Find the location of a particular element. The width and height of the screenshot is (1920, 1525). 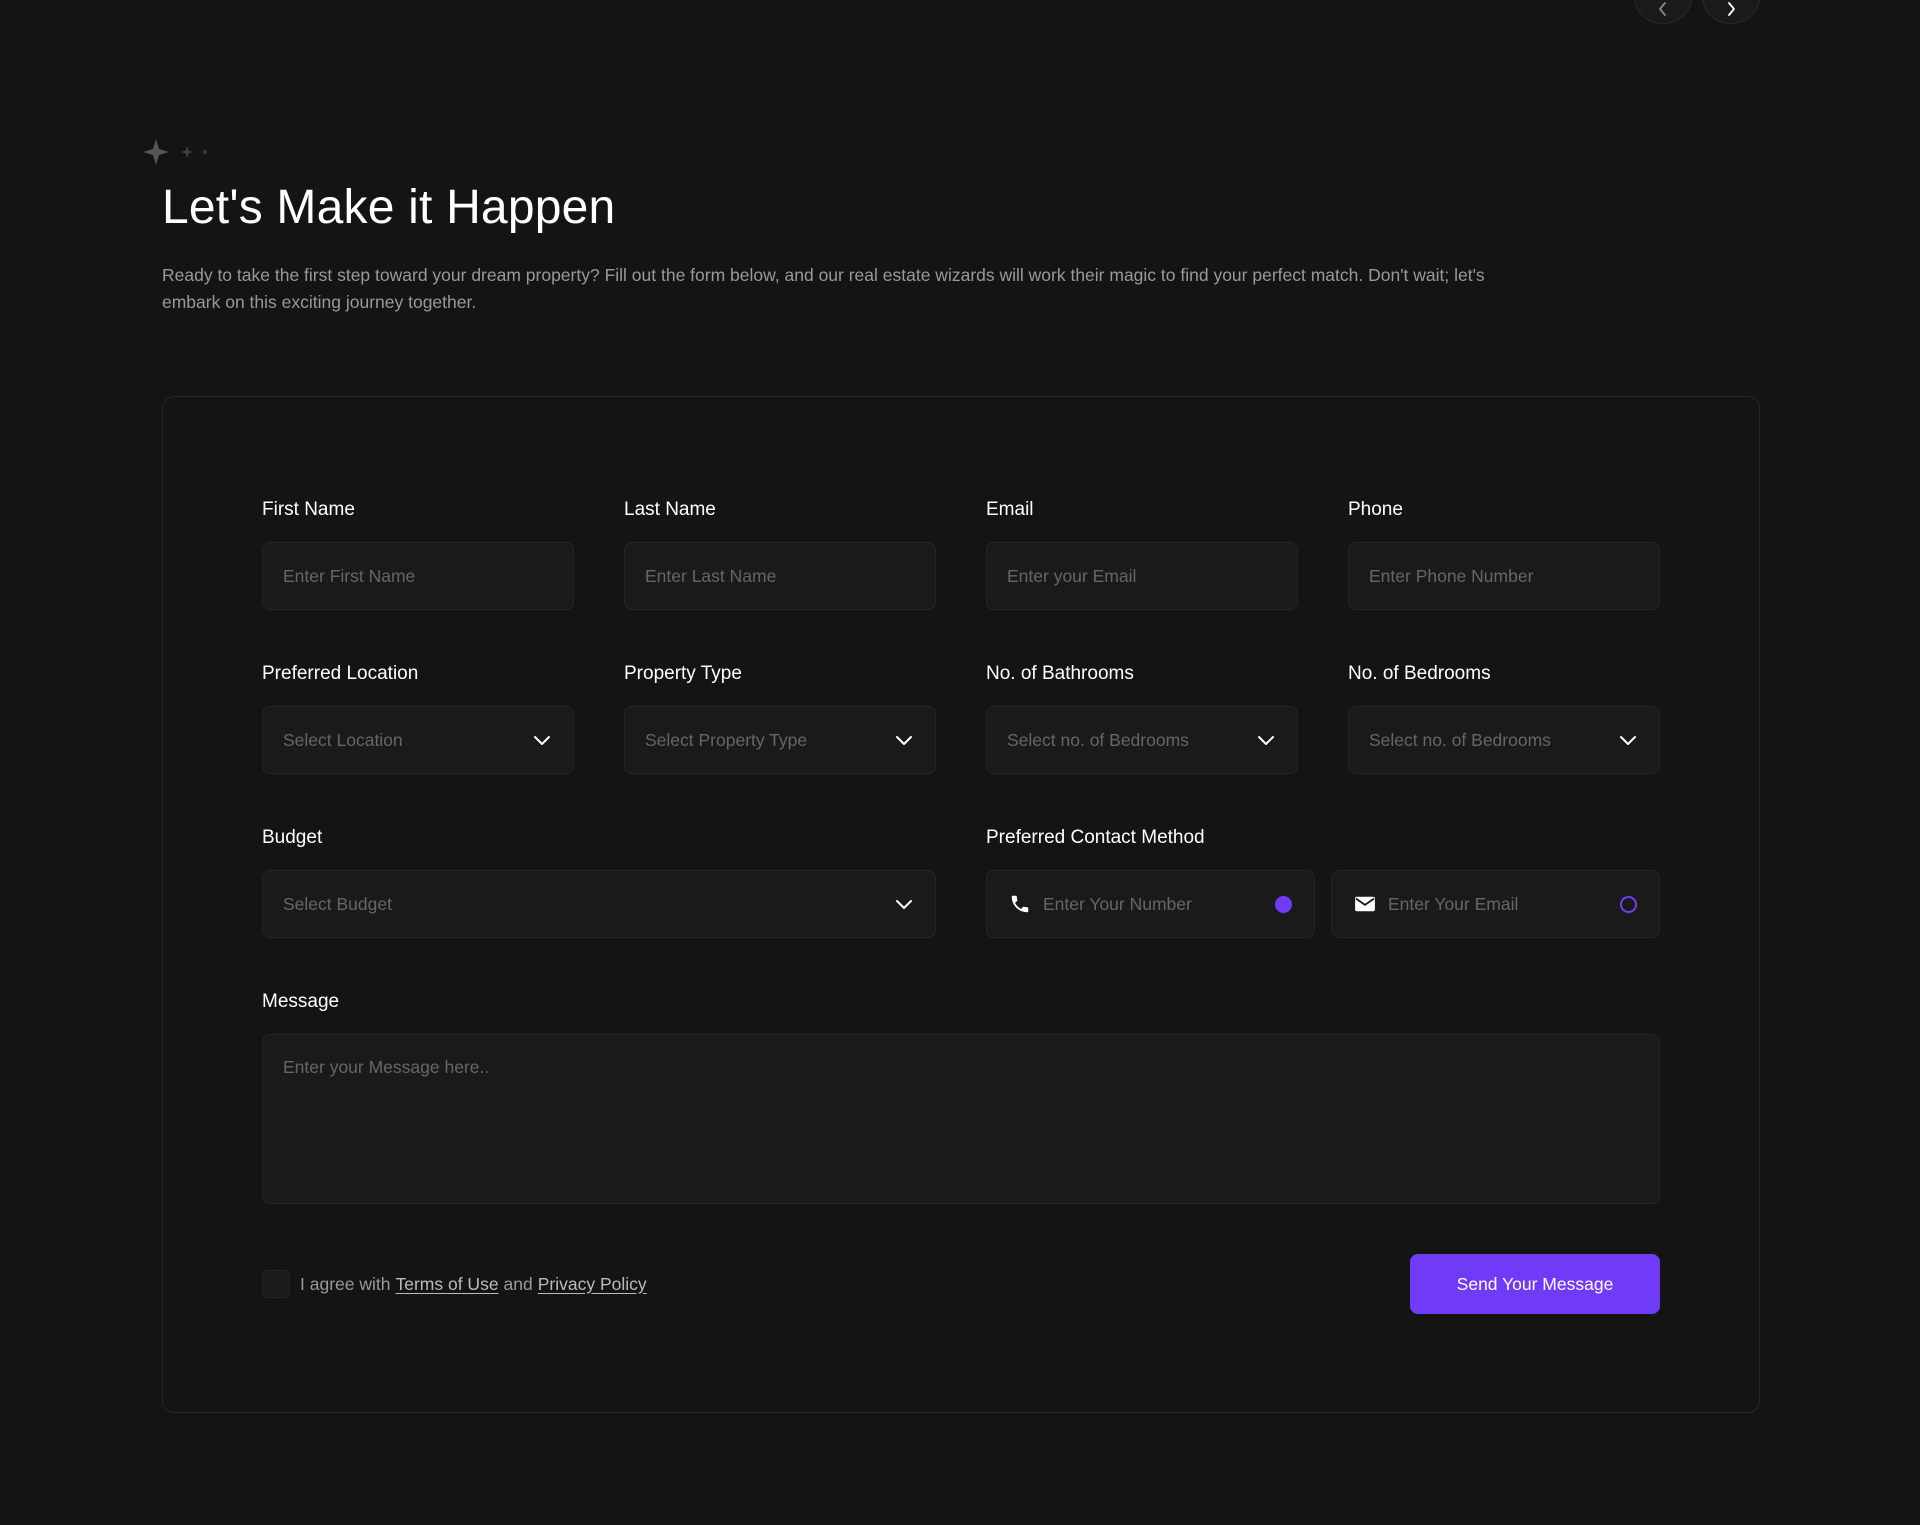

page-title: Let's Make it Happen is located at coordinates (389, 207).